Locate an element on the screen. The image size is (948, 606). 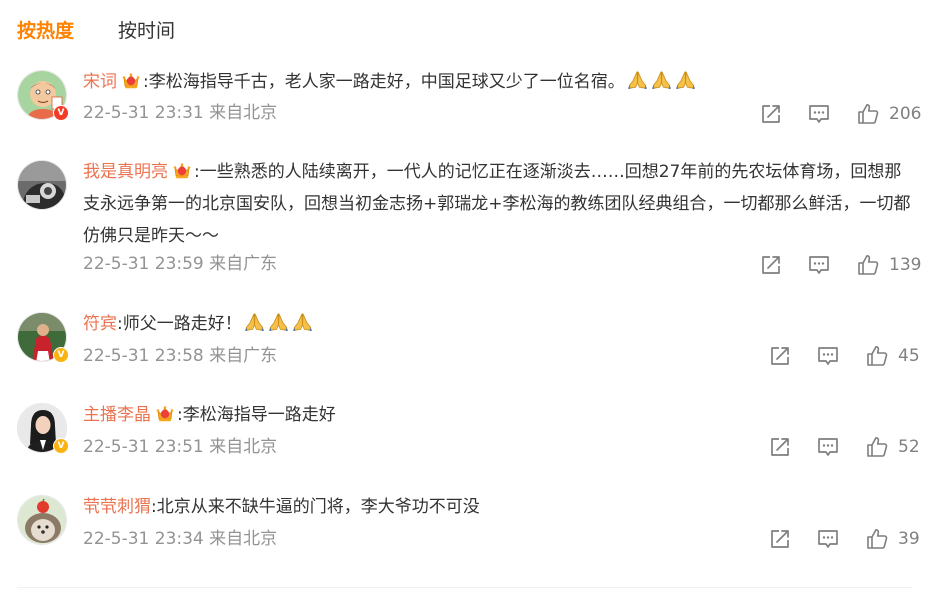
comment-meta: 22-5-31 23:58 来自广东 is located at coordinates (180, 356).